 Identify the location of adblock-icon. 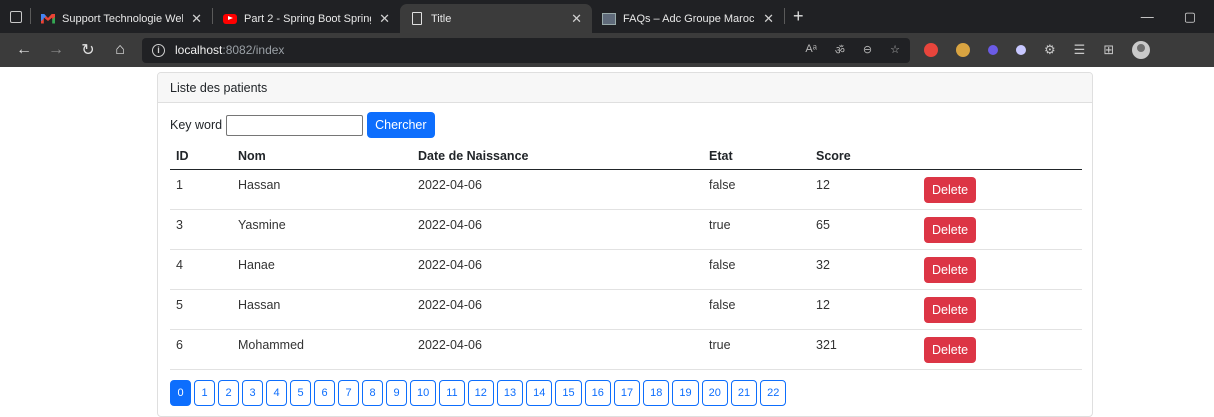
(931, 50).